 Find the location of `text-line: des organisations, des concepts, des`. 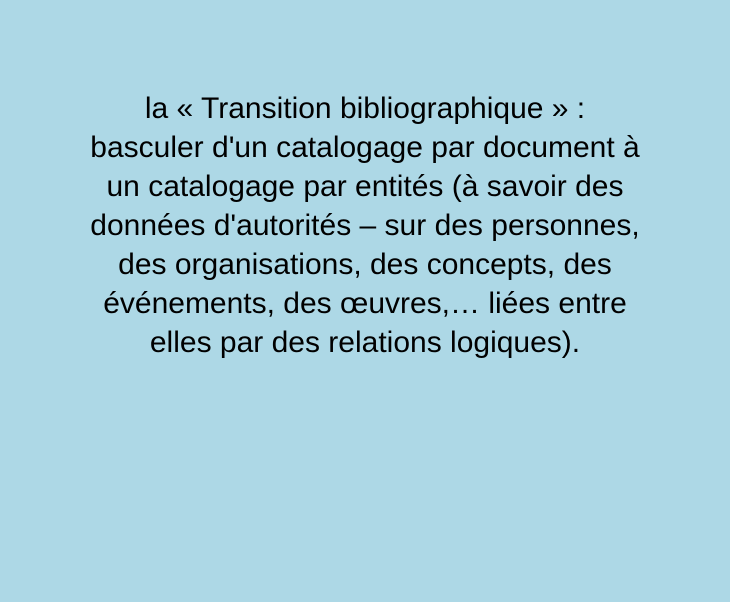

text-line: des organisations, des concepts, des is located at coordinates (365, 264).